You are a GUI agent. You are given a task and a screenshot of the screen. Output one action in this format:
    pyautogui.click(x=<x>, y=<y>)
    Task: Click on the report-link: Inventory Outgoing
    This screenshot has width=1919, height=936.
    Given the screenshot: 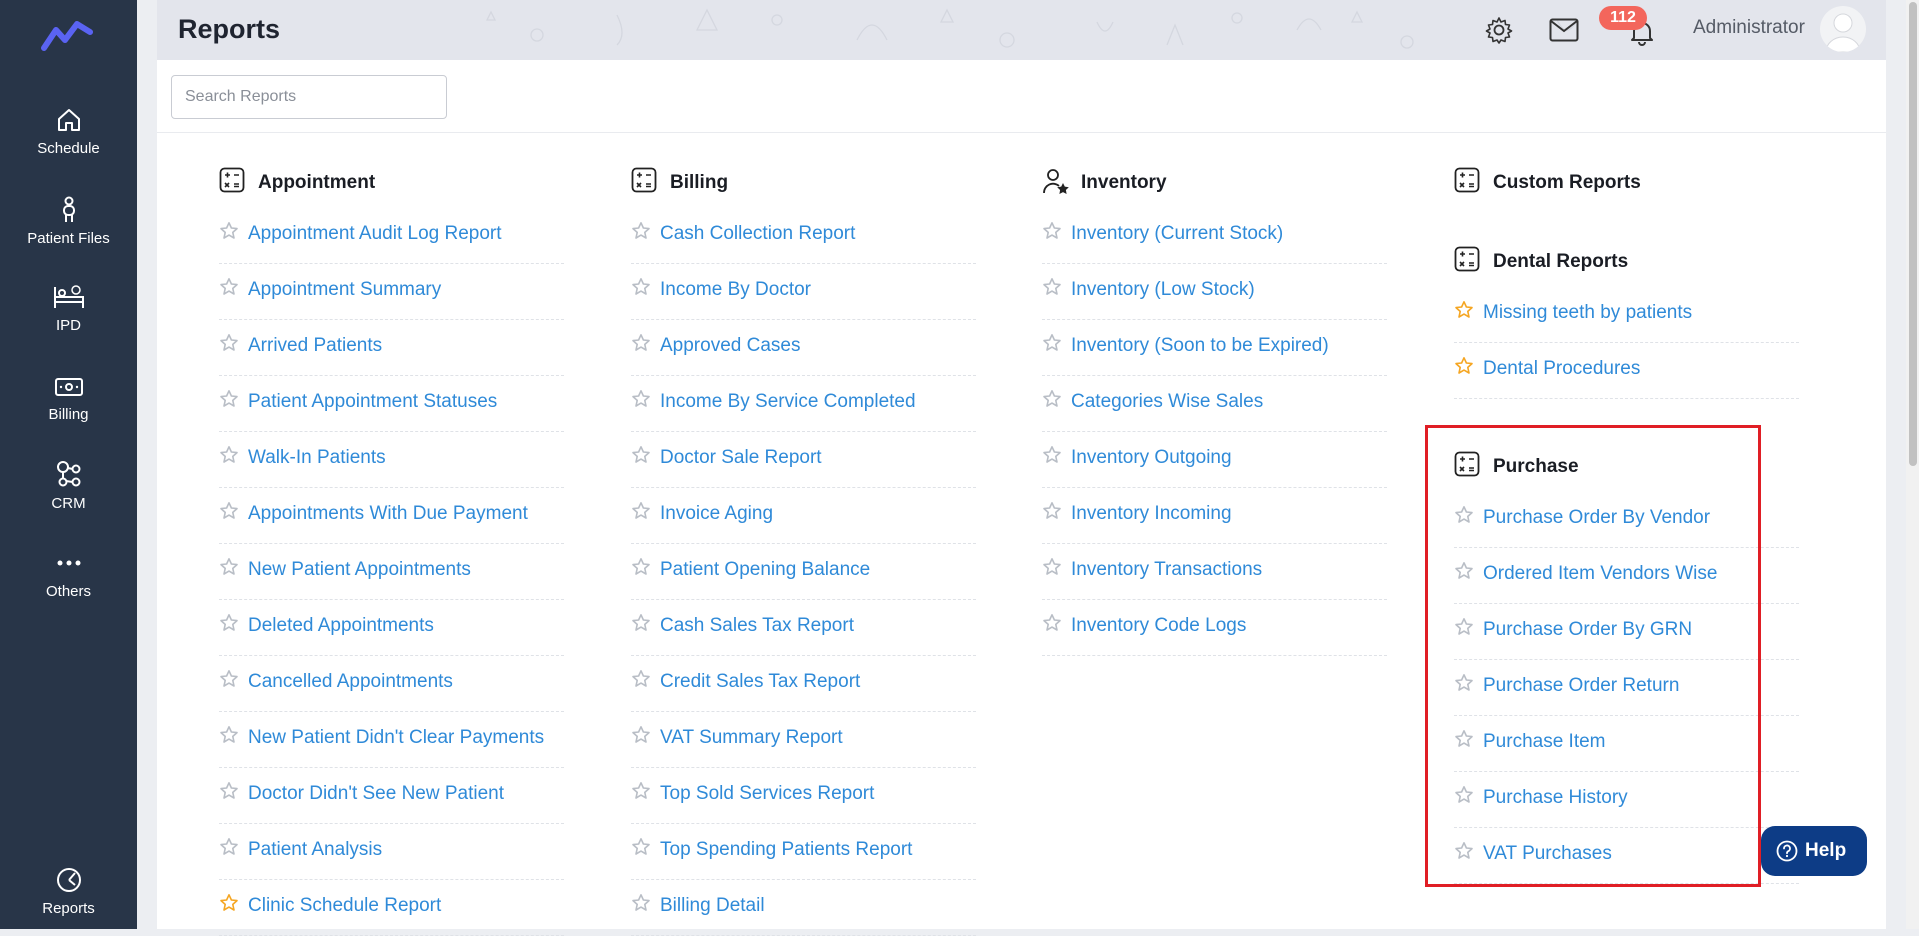 What is the action you would take?
    pyautogui.click(x=1151, y=458)
    